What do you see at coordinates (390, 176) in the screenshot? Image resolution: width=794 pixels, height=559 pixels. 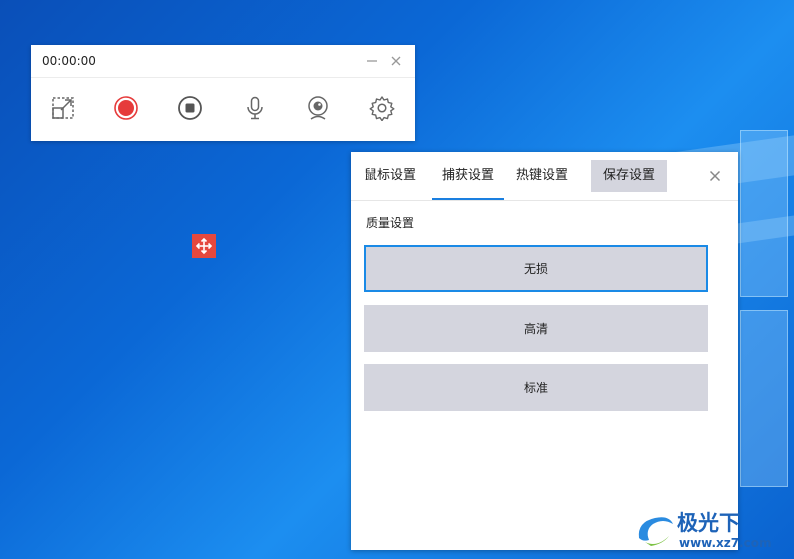 I see `tab-mouse-settings: 鼠标设置` at bounding box center [390, 176].